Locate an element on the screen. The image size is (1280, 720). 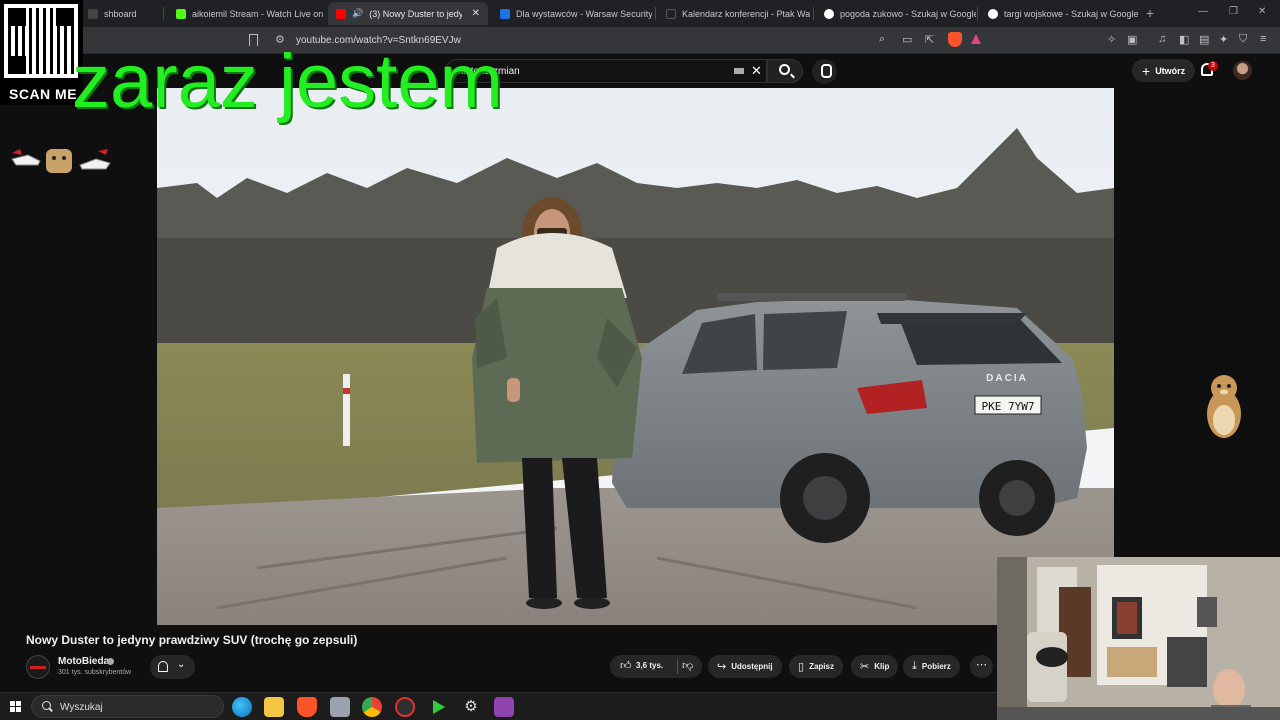
more-actions-icon: ⋯ is located at coordinates (981, 666).